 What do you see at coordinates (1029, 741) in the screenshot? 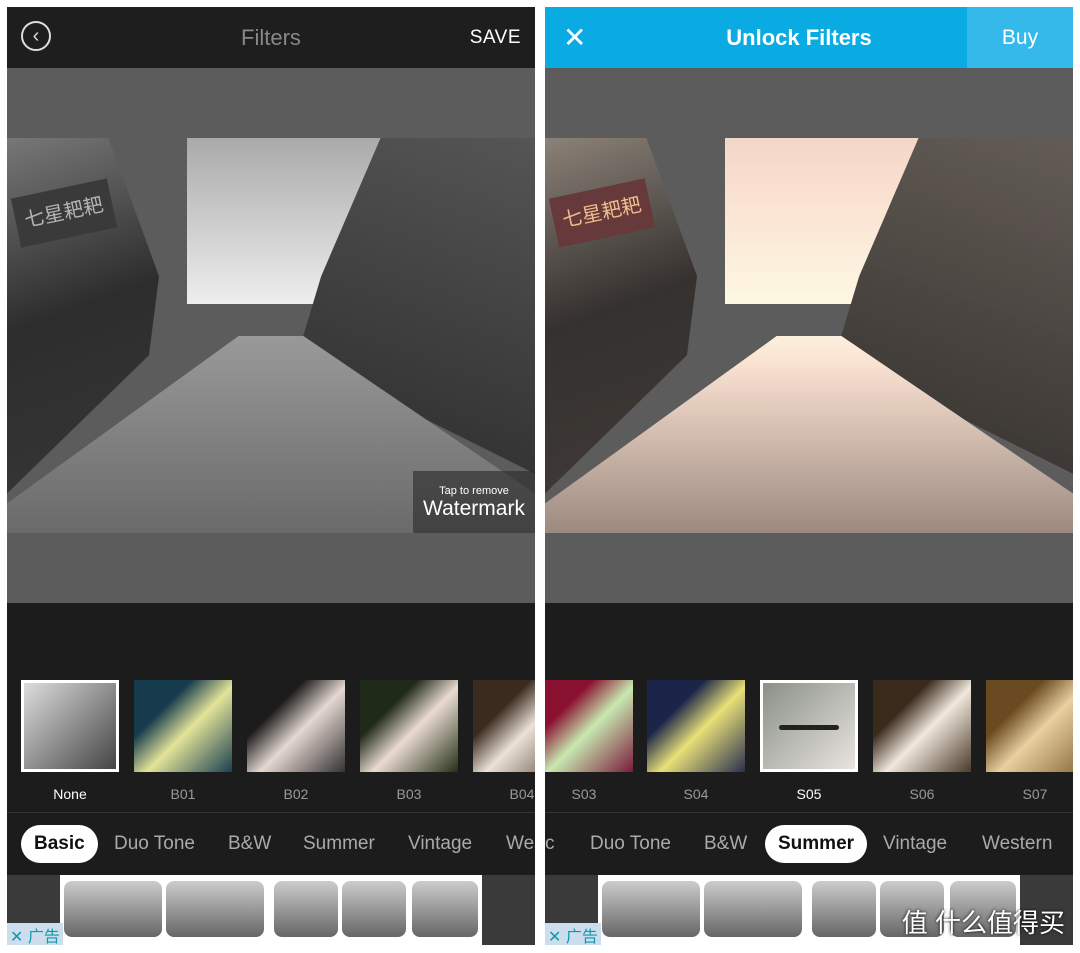
I see `filter-s07: S07` at bounding box center [1029, 741].